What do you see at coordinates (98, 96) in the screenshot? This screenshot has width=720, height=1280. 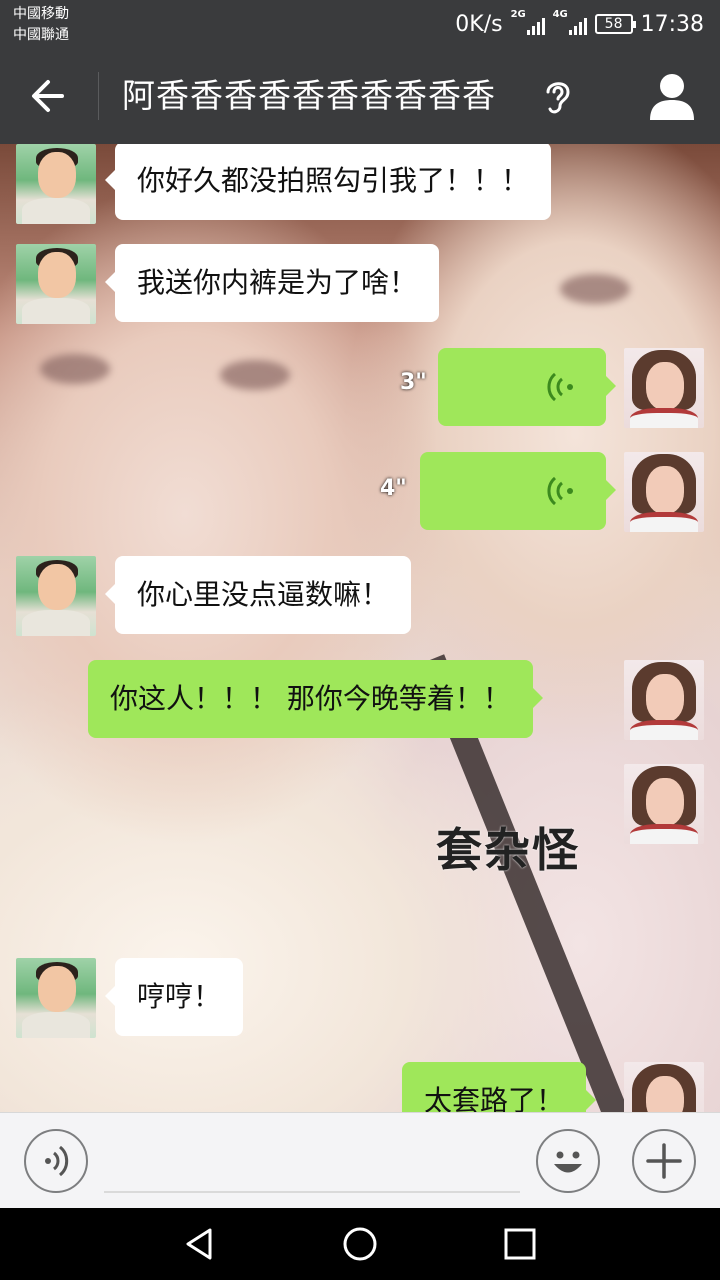 I see `header-divider` at bounding box center [98, 96].